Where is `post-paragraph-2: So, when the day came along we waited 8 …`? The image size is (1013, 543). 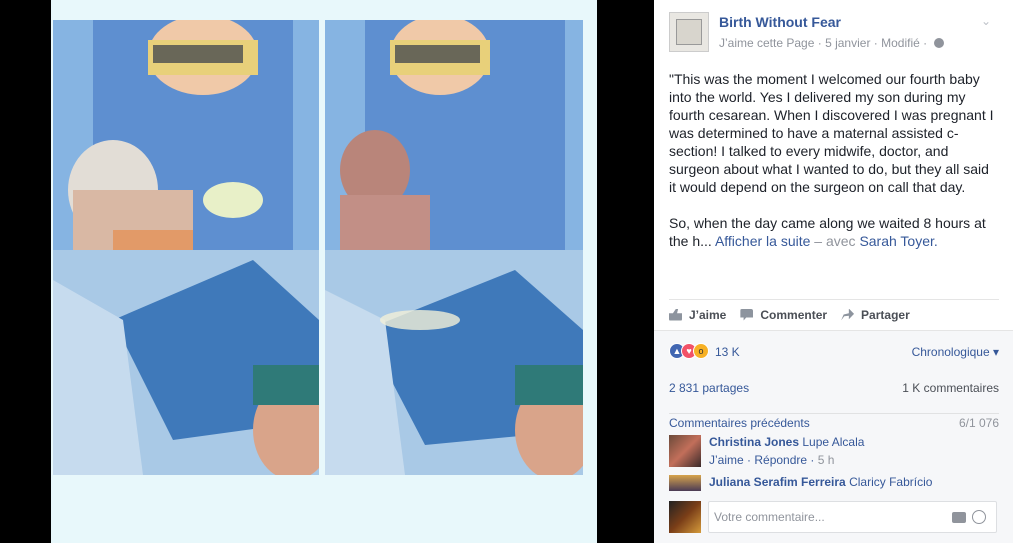 post-paragraph-2: So, when the day came along we waited 8 … is located at coordinates (834, 232).